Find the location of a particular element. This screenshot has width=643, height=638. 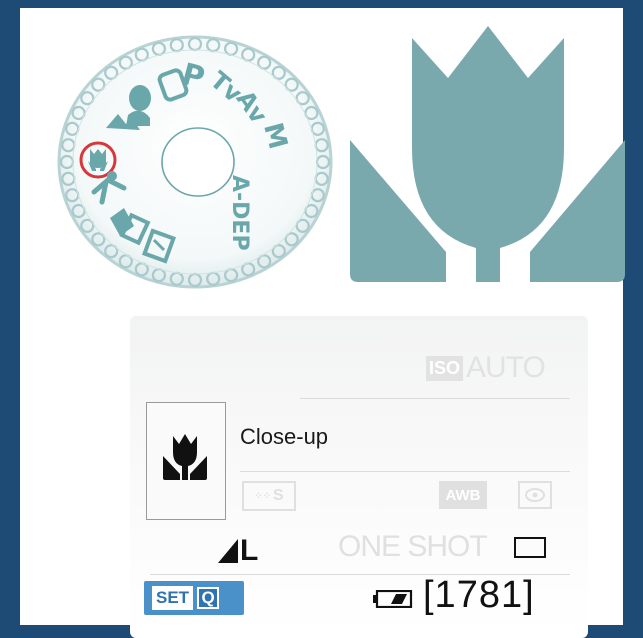

metering-eye-icon is located at coordinates (535, 495).